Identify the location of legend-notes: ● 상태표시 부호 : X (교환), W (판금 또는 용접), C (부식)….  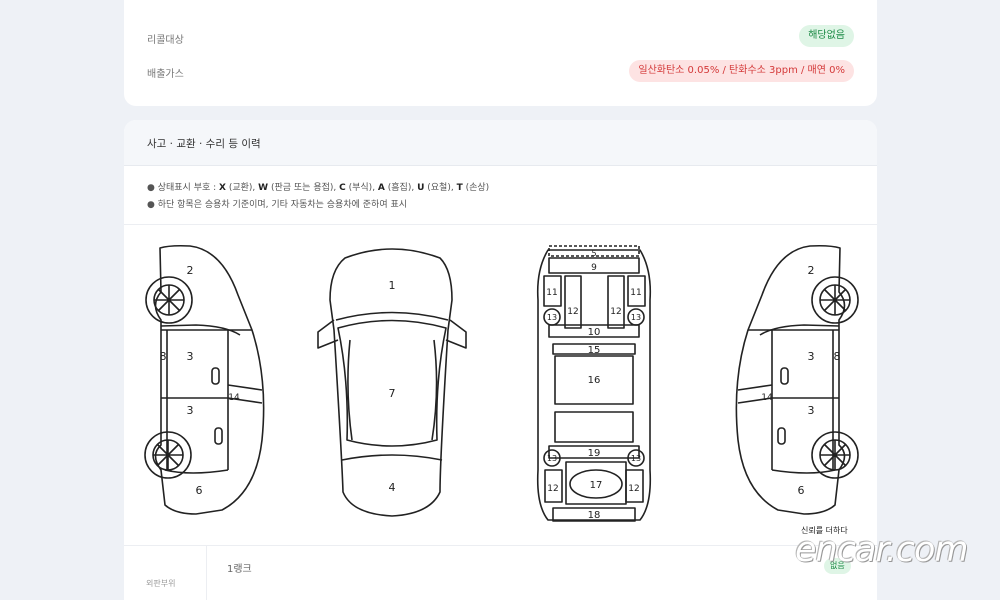
(318, 197).